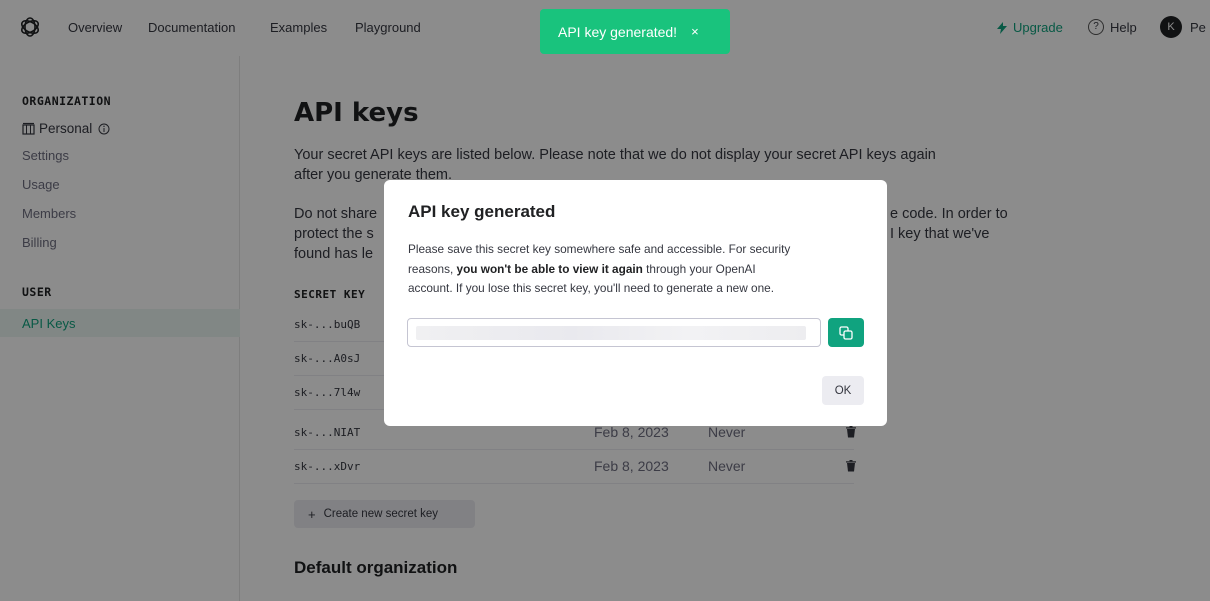 This screenshot has height=601, width=1210. I want to click on modal-title: API key generated, so click(482, 211).